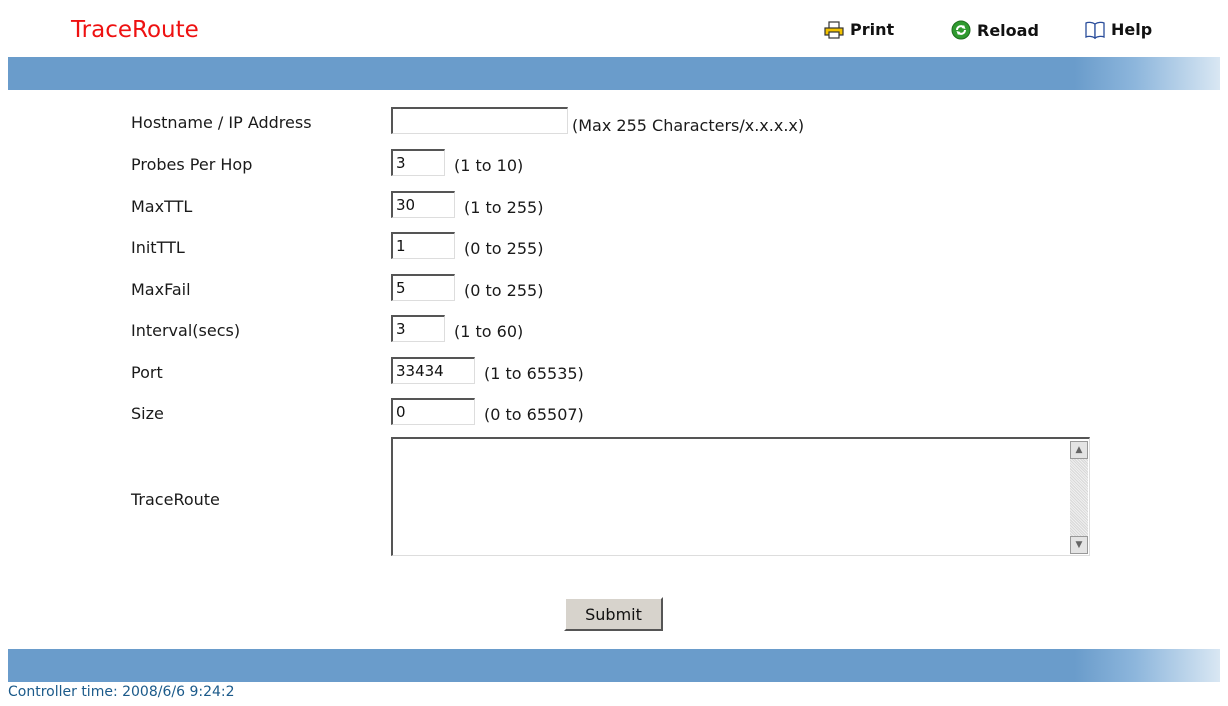  Describe the element at coordinates (161, 289) in the screenshot. I see `maxfail-label: MaxFail` at that location.